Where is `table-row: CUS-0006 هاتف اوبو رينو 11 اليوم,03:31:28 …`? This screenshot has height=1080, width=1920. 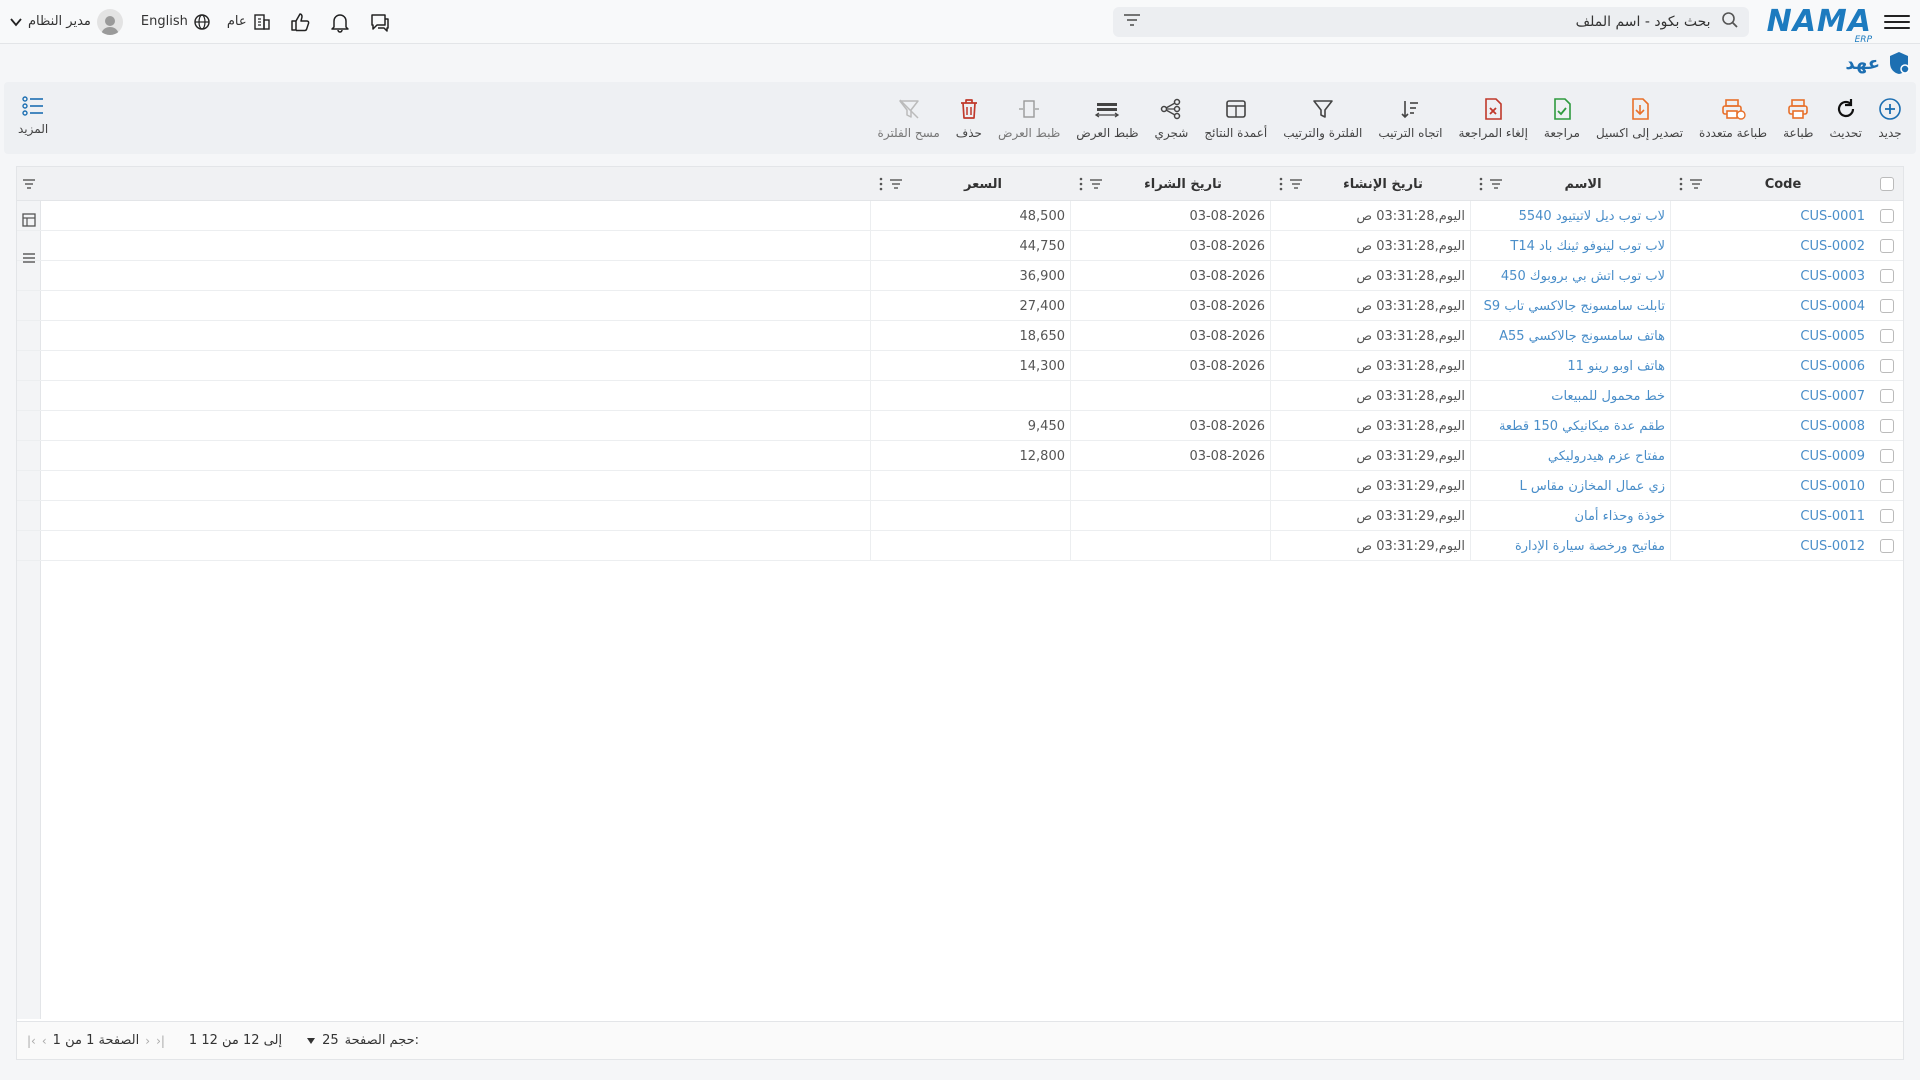
table-row: CUS-0006 هاتف اوبو رينو 11 اليوم,03:31:28 … is located at coordinates (960, 366).